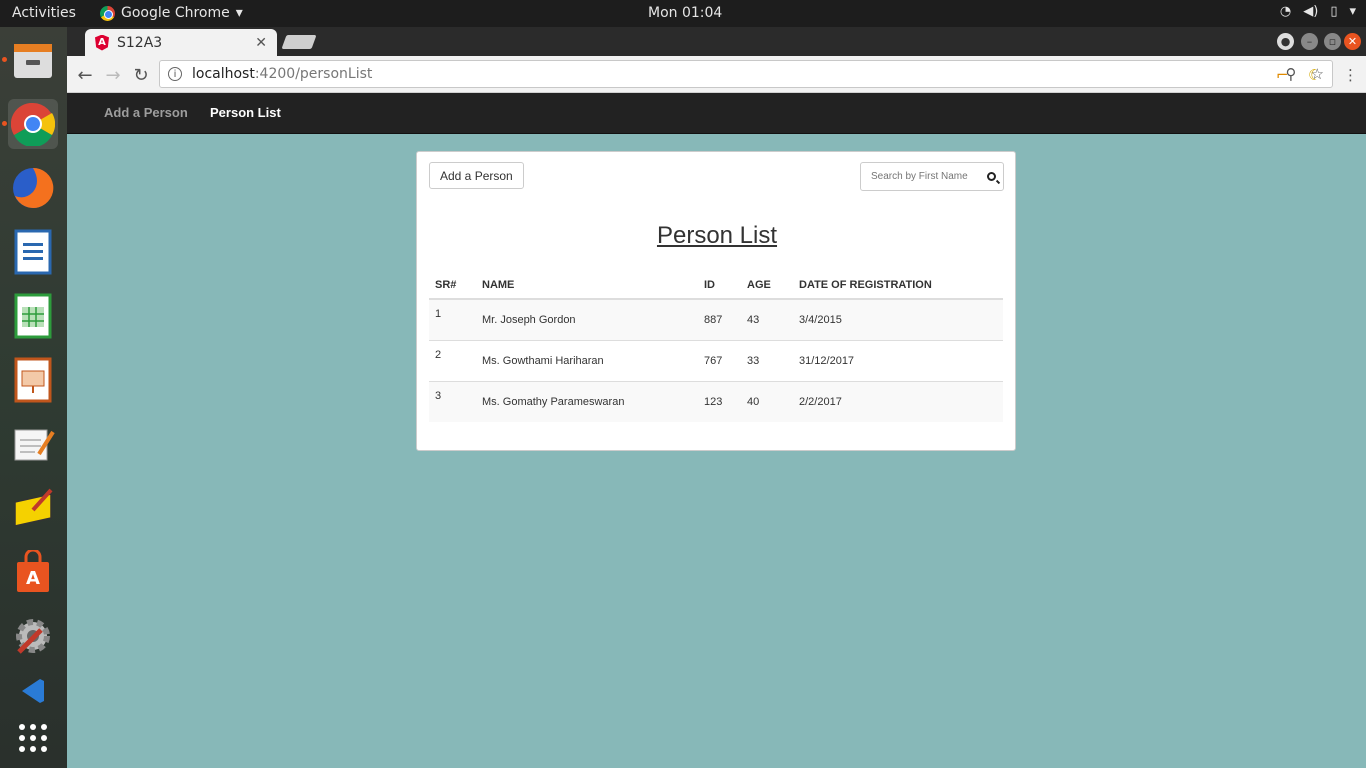  What do you see at coordinates (746, 74) in the screenshot?
I see `address-bar: i localhost :4200/personList ⚲ ☆` at bounding box center [746, 74].